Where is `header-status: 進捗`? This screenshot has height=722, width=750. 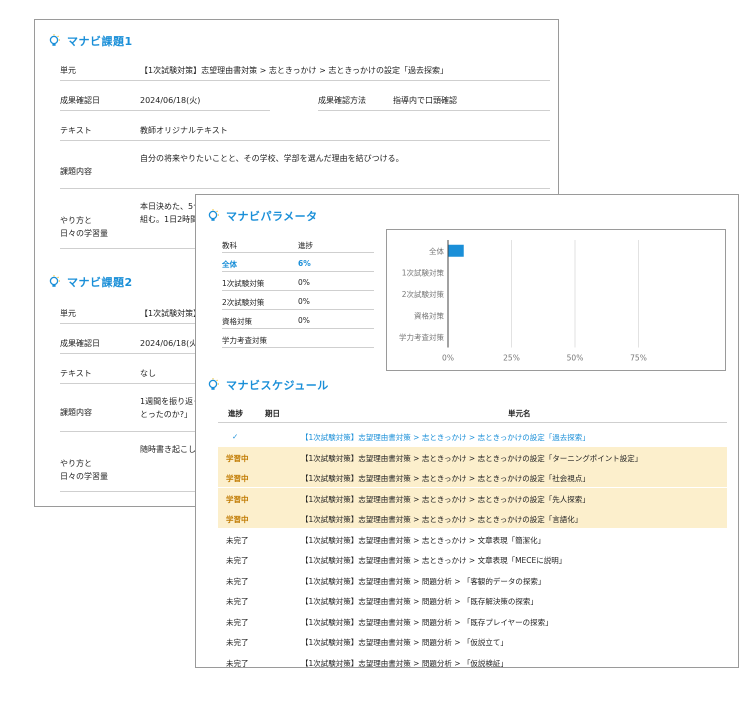
header-status: 進捗 is located at coordinates (235, 413).